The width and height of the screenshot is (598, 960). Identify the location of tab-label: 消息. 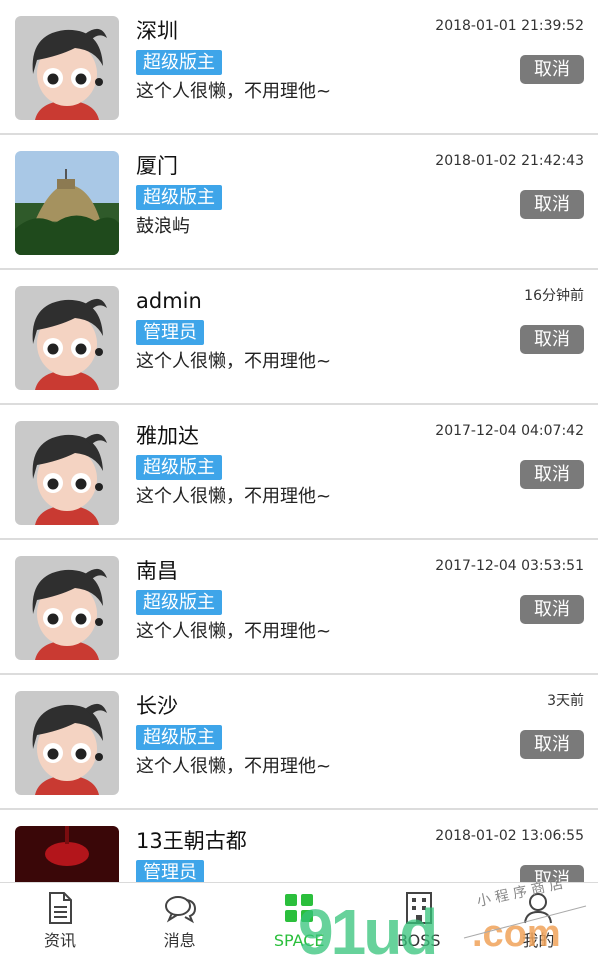
(179, 940).